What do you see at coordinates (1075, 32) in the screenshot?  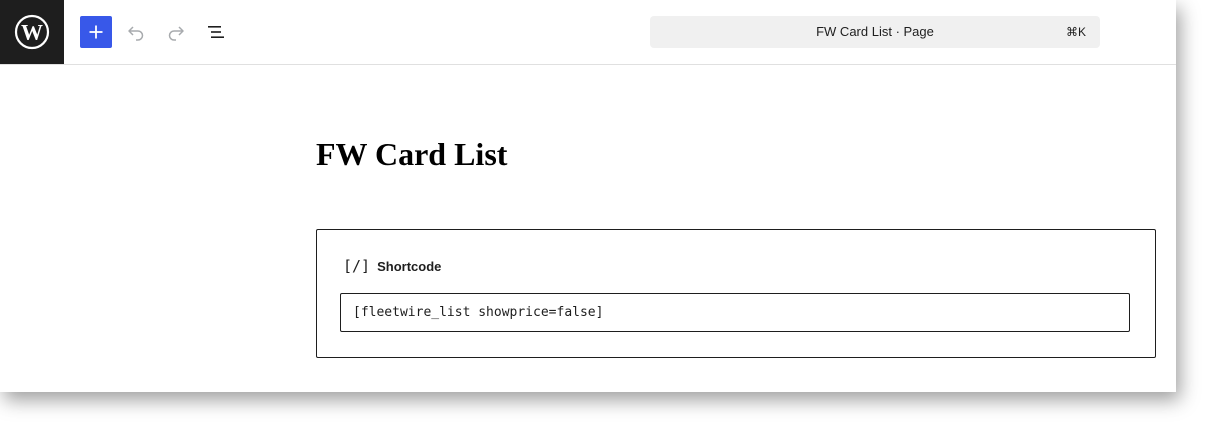 I see `command-shortcut: ⌘K` at bounding box center [1075, 32].